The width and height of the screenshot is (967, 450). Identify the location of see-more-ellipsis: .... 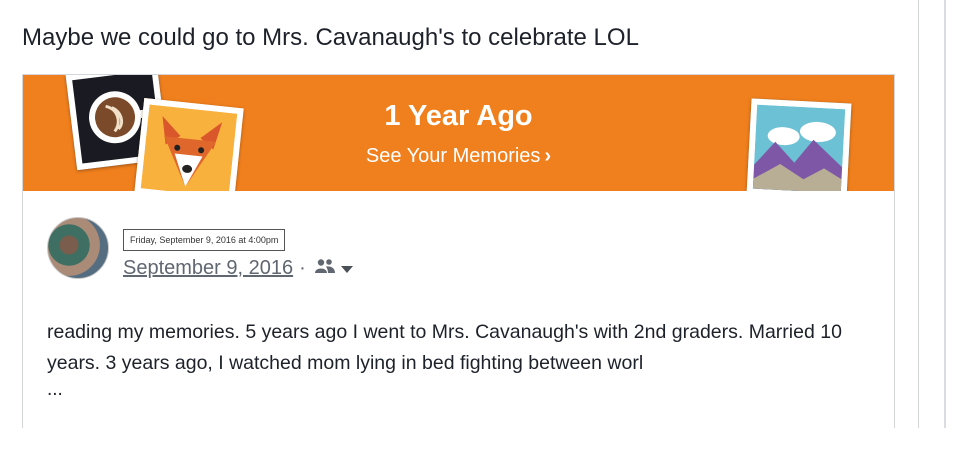
(55, 390).